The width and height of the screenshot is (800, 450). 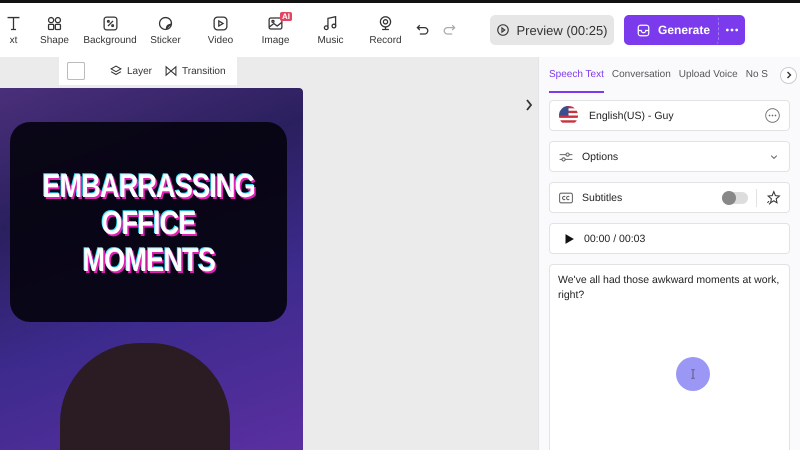 I want to click on bowtie-icon, so click(x=171, y=71).